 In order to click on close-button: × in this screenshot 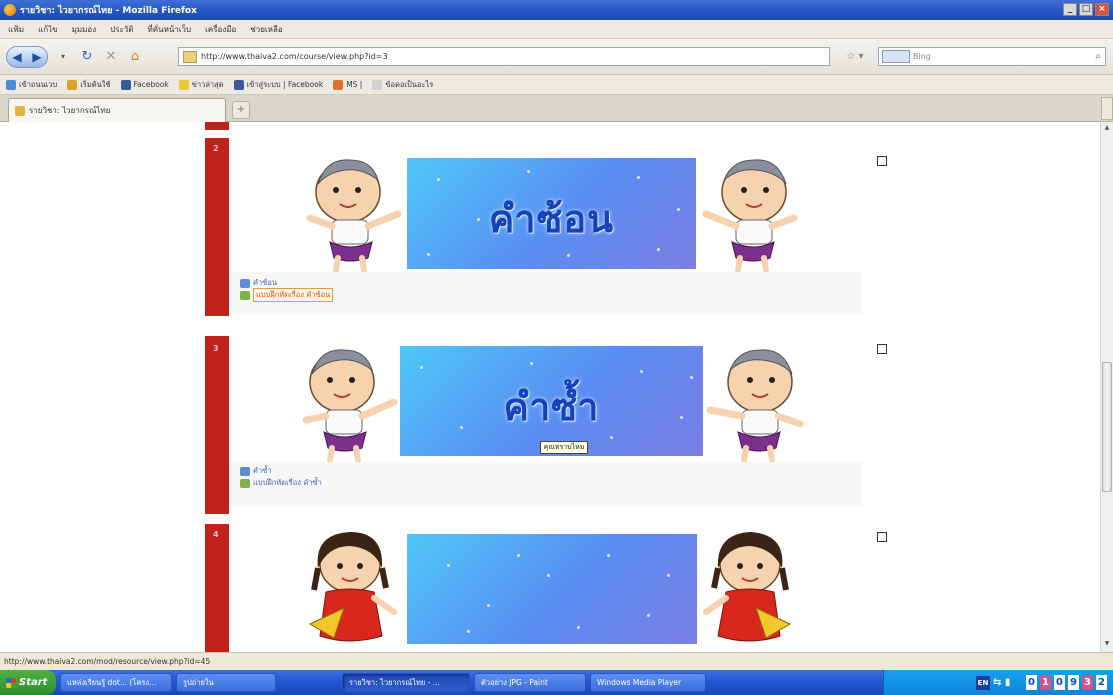, I will do `click(1102, 9)`.